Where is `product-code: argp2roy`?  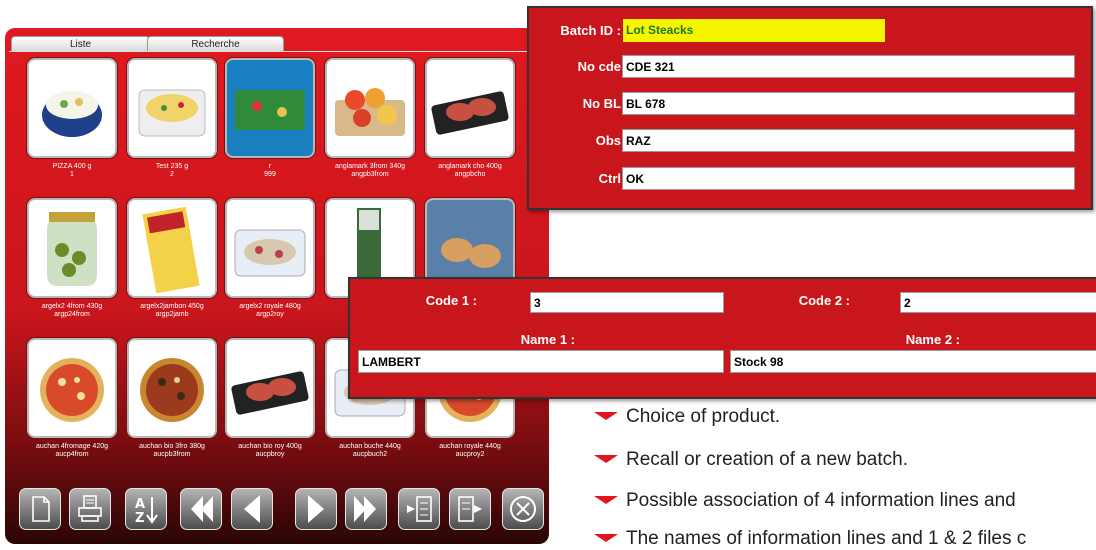
product-code: argp2roy is located at coordinates (270, 314).